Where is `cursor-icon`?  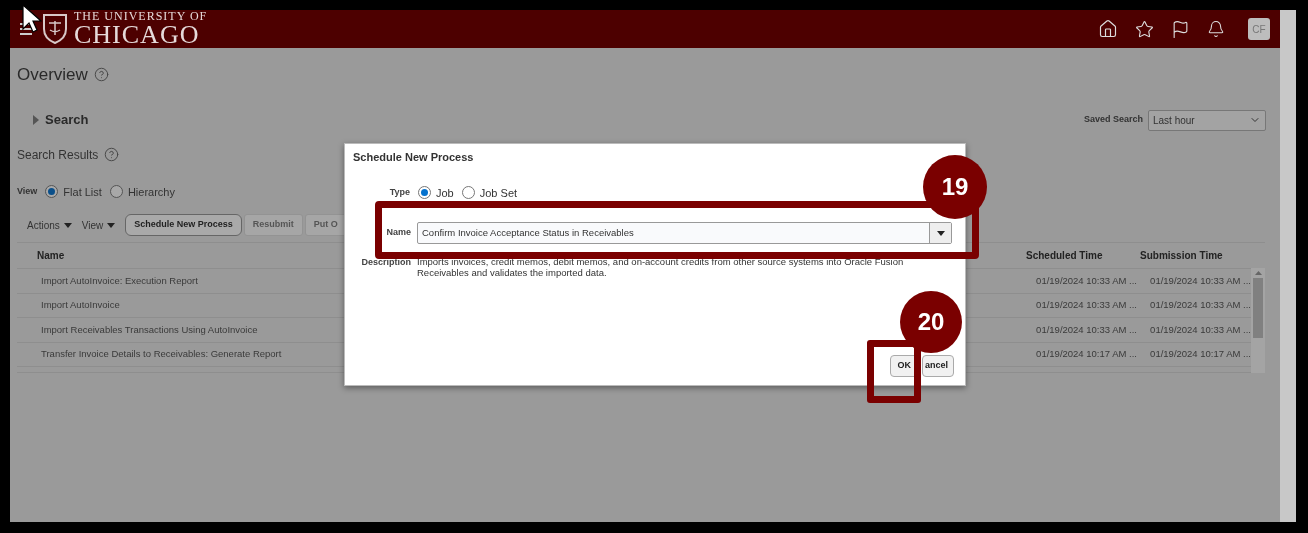
cursor-icon is located at coordinates (32, 19).